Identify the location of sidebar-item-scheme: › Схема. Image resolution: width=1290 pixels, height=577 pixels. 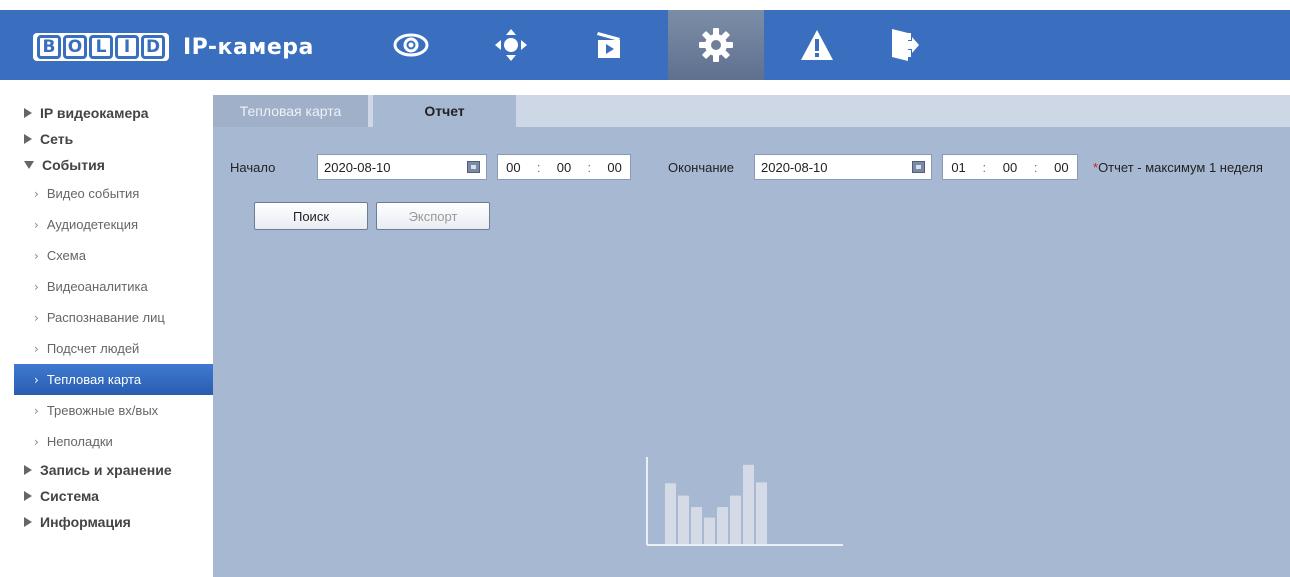
(109, 255).